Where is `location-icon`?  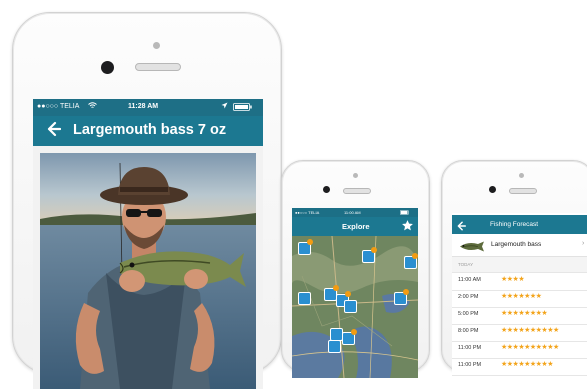 location-icon is located at coordinates (224, 106).